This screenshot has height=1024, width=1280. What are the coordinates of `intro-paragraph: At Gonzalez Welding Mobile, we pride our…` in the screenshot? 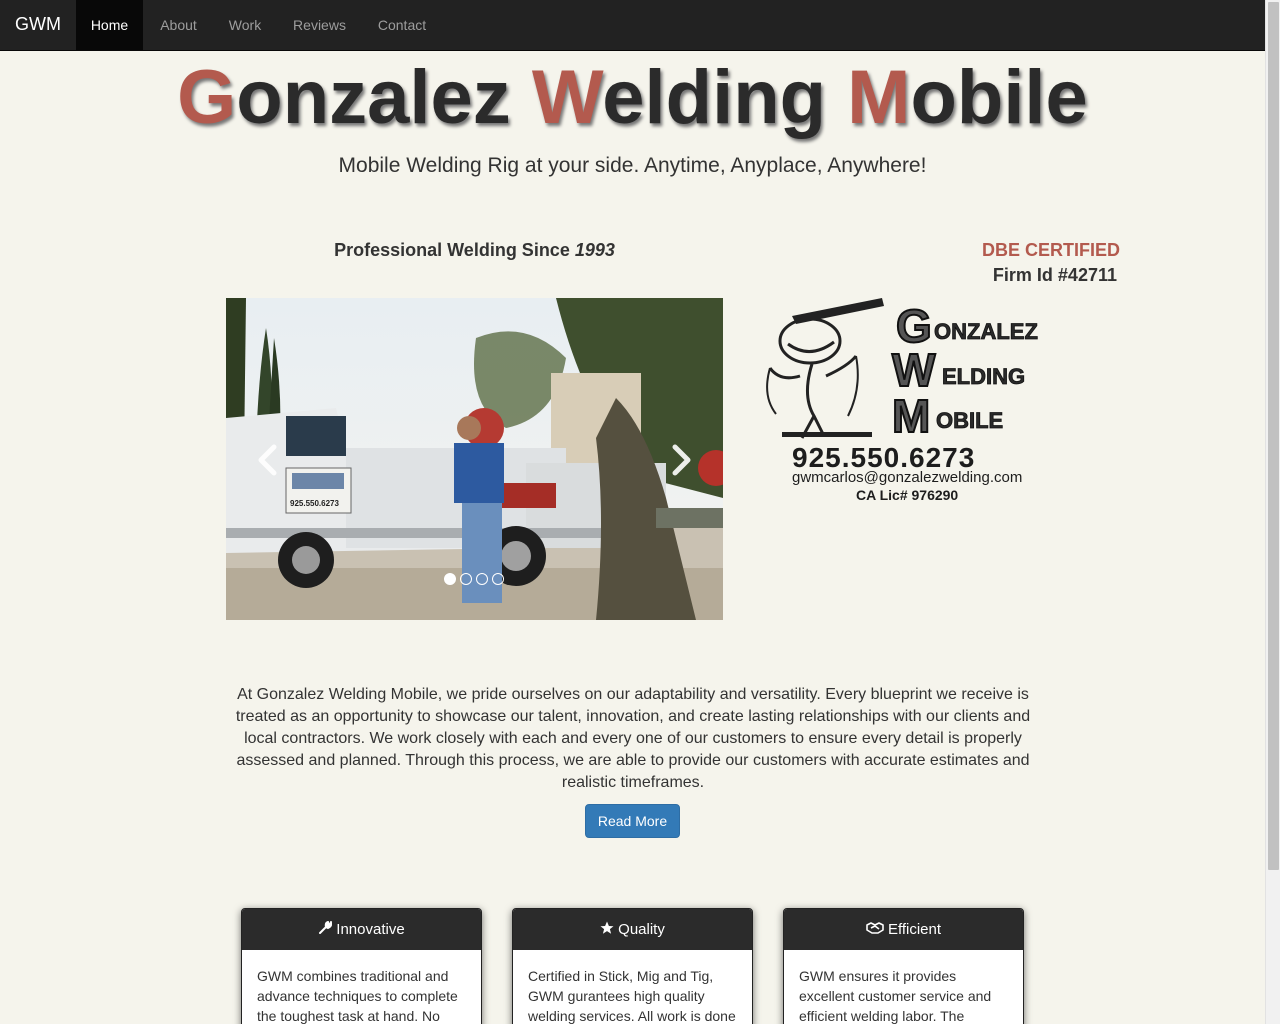 It's located at (633, 738).